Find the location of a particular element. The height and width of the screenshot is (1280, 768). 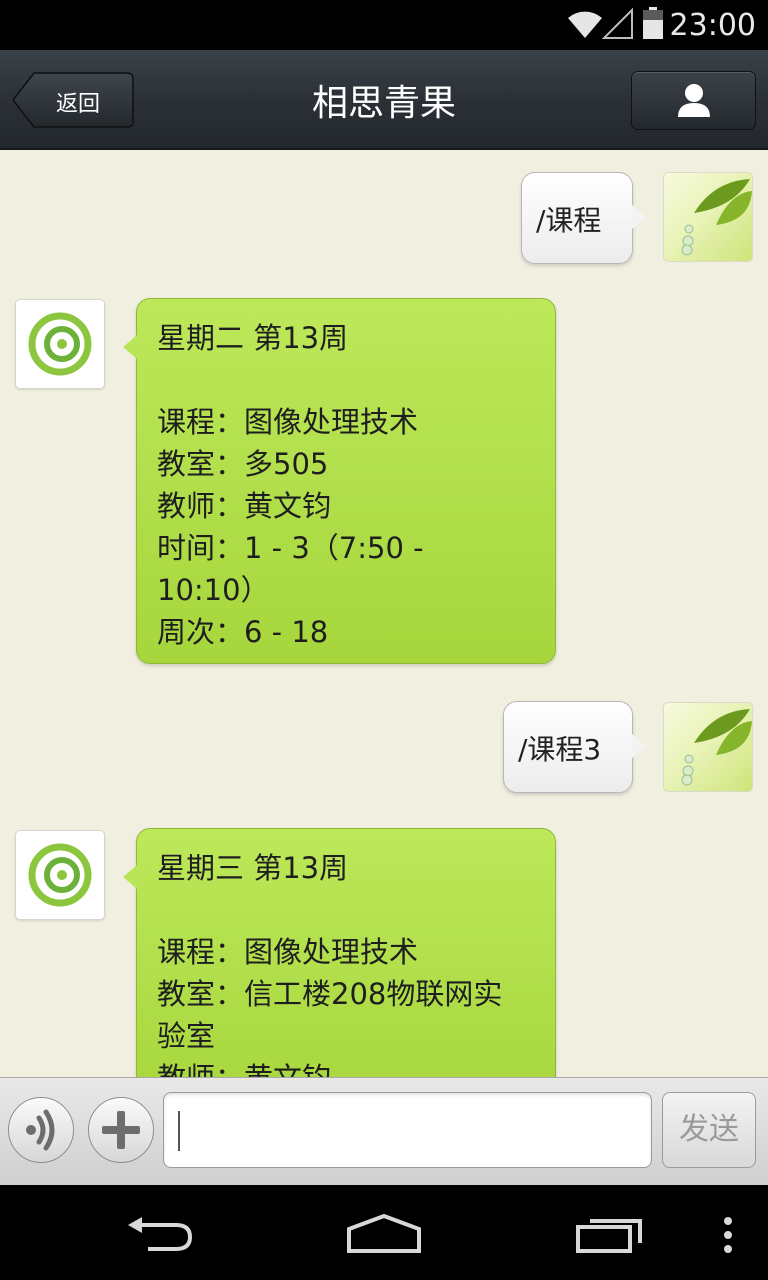

message-input is located at coordinates (407, 1130).